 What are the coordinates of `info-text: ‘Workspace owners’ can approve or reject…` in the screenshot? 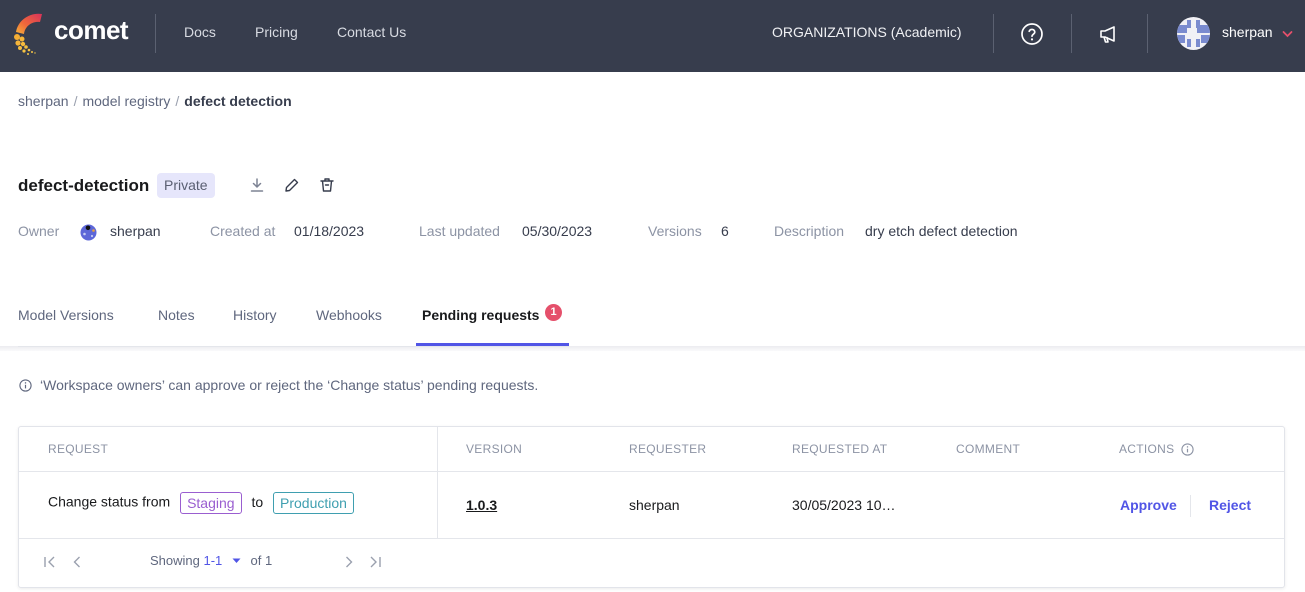 It's located at (289, 385).